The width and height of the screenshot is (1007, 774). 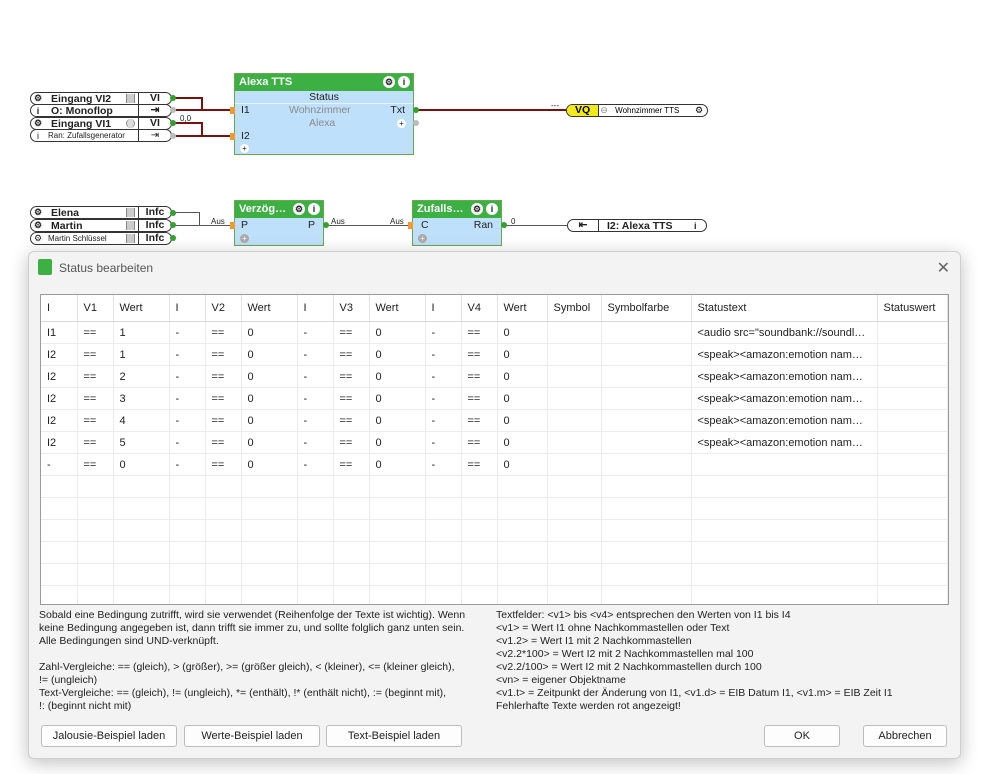 What do you see at coordinates (59, 420) in the screenshot?
I see `table-cell: I2` at bounding box center [59, 420].